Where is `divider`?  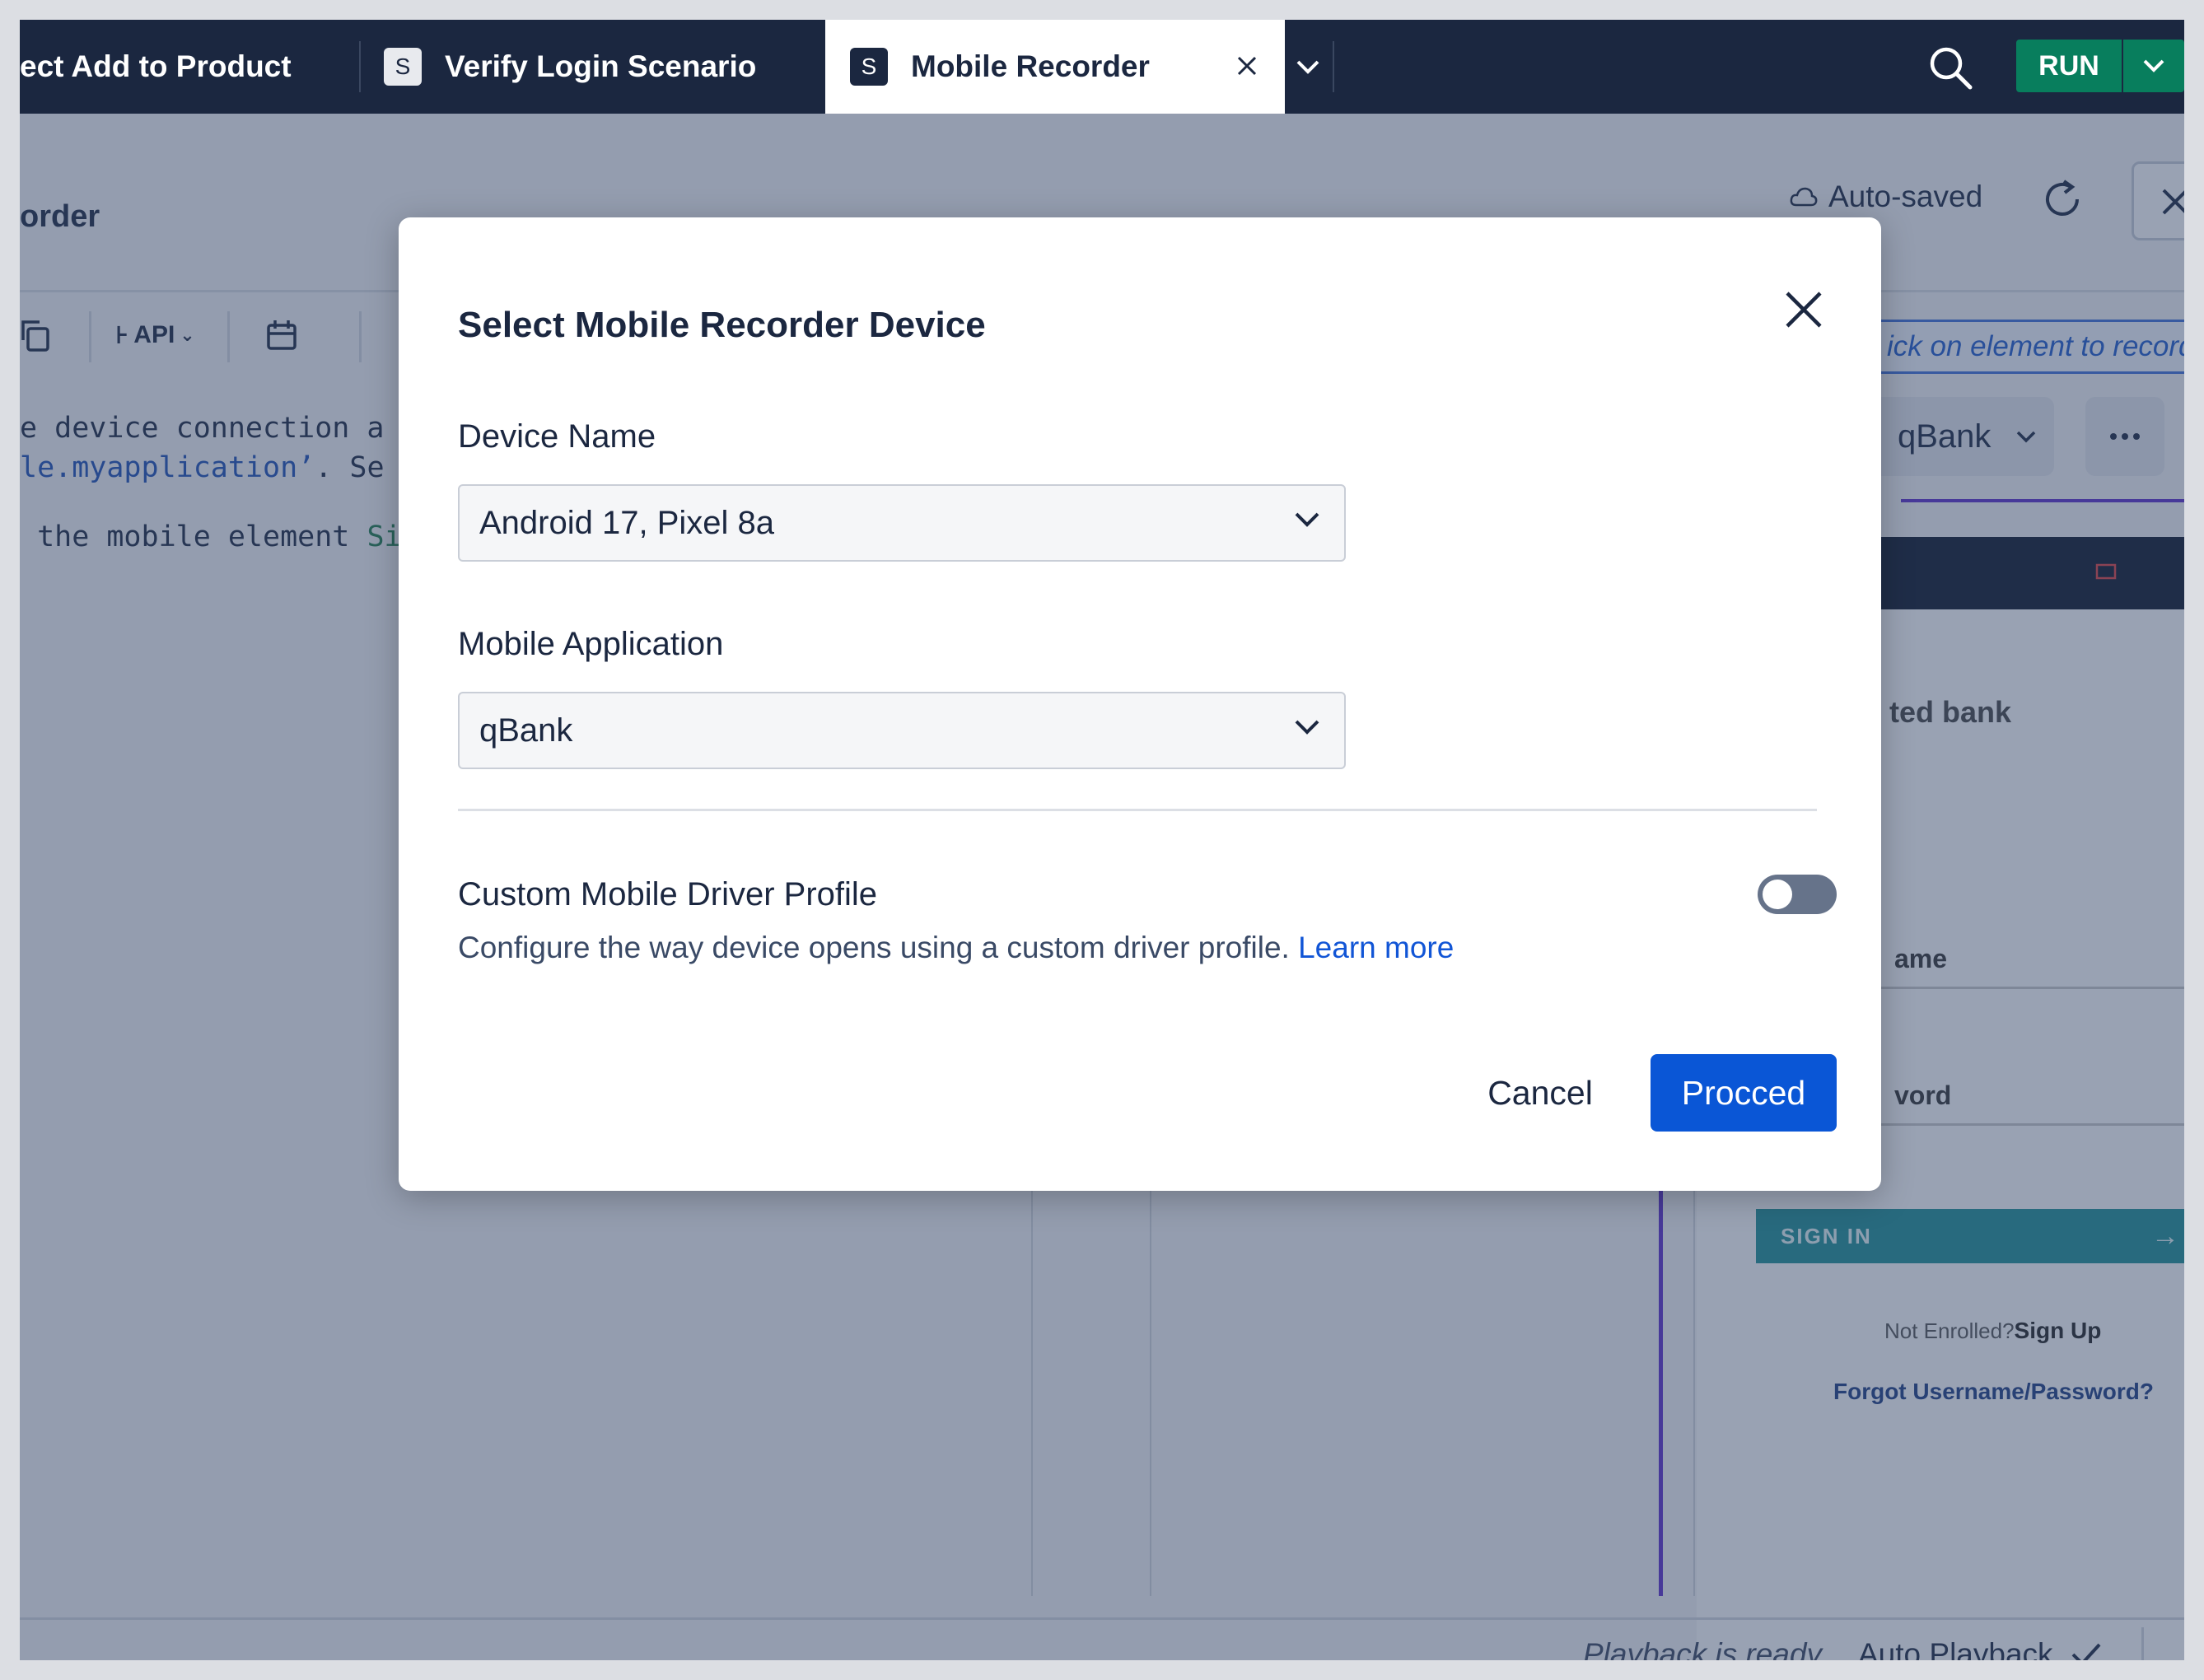
divider is located at coordinates (1137, 810).